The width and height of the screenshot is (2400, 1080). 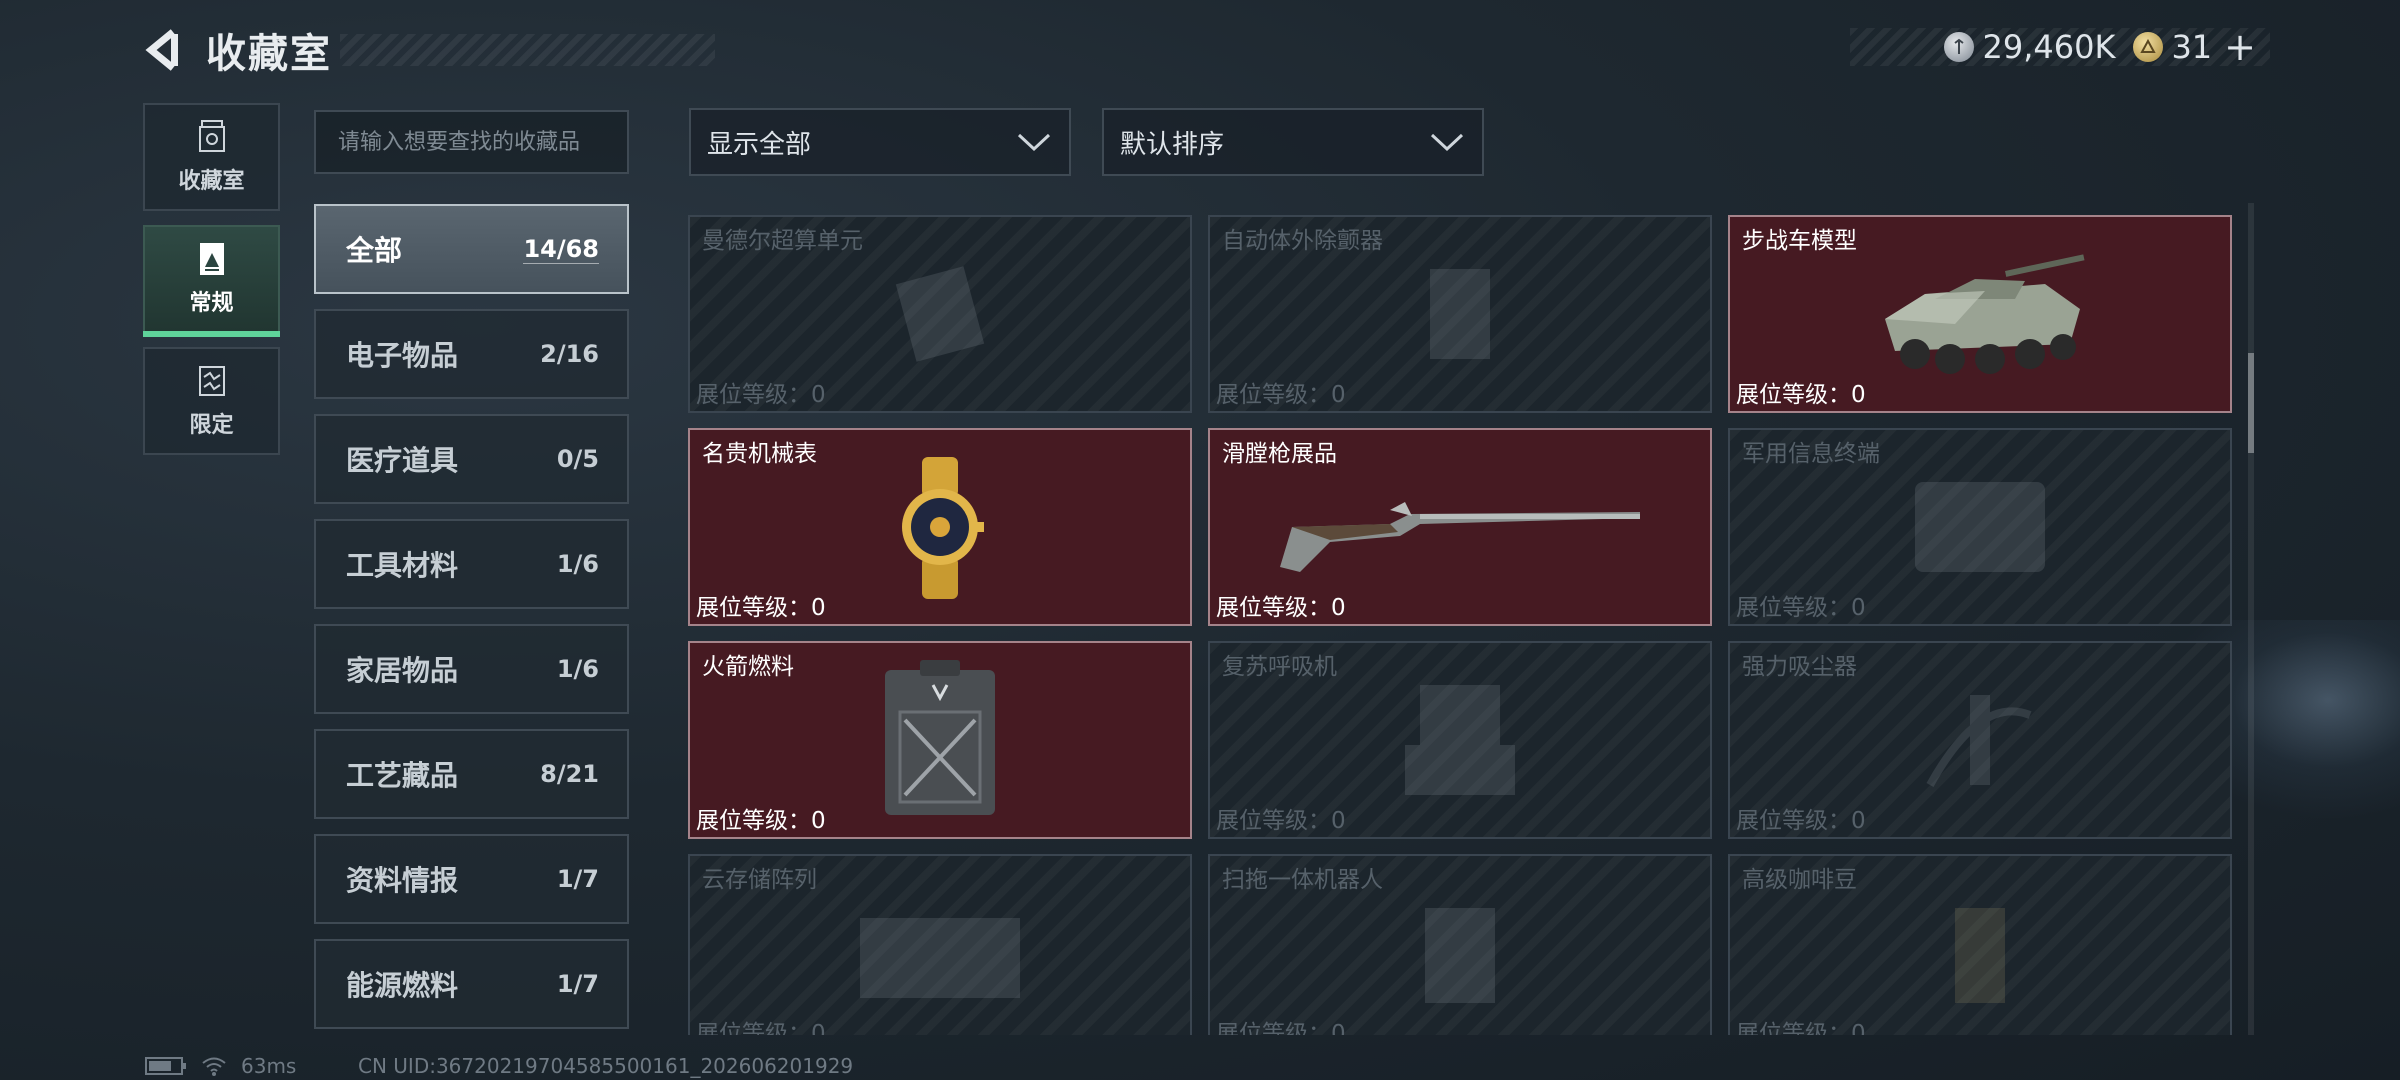 What do you see at coordinates (211, 425) in the screenshot?
I see `nav-label: 限定` at bounding box center [211, 425].